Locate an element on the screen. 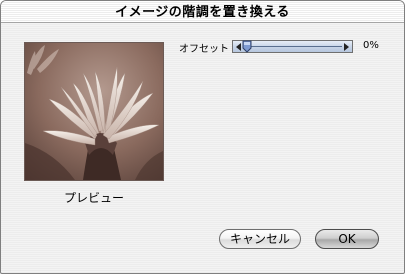 The height and width of the screenshot is (274, 405). title-bar: イメージの階調を置き換える is located at coordinates (202, 12).